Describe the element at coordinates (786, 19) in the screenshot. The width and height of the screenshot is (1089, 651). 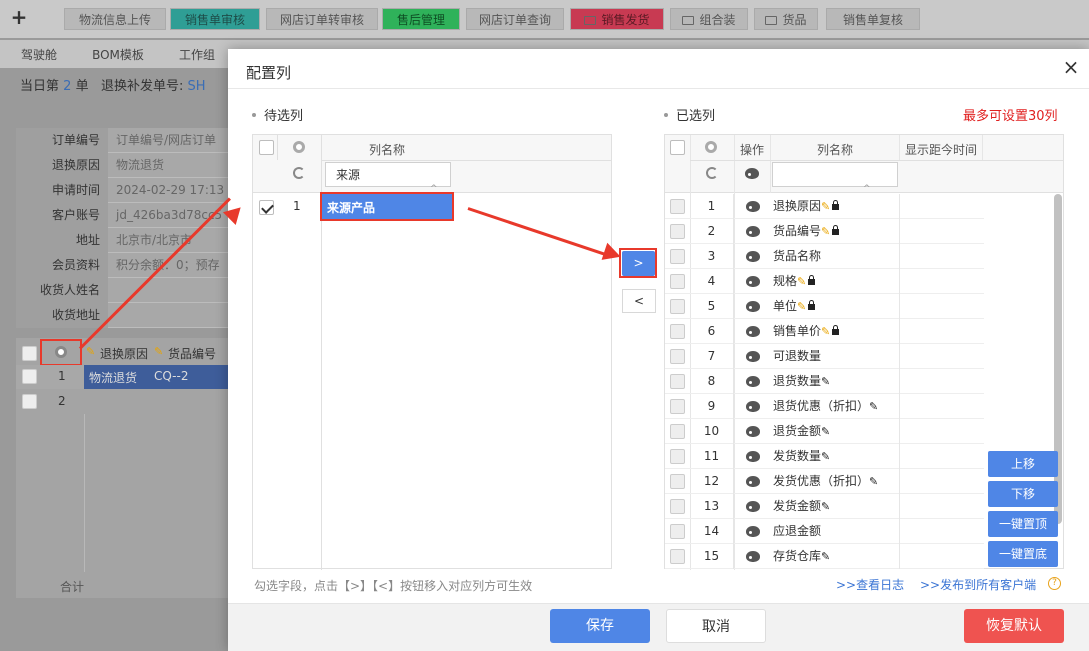
I see `top-tab: 货品` at that location.